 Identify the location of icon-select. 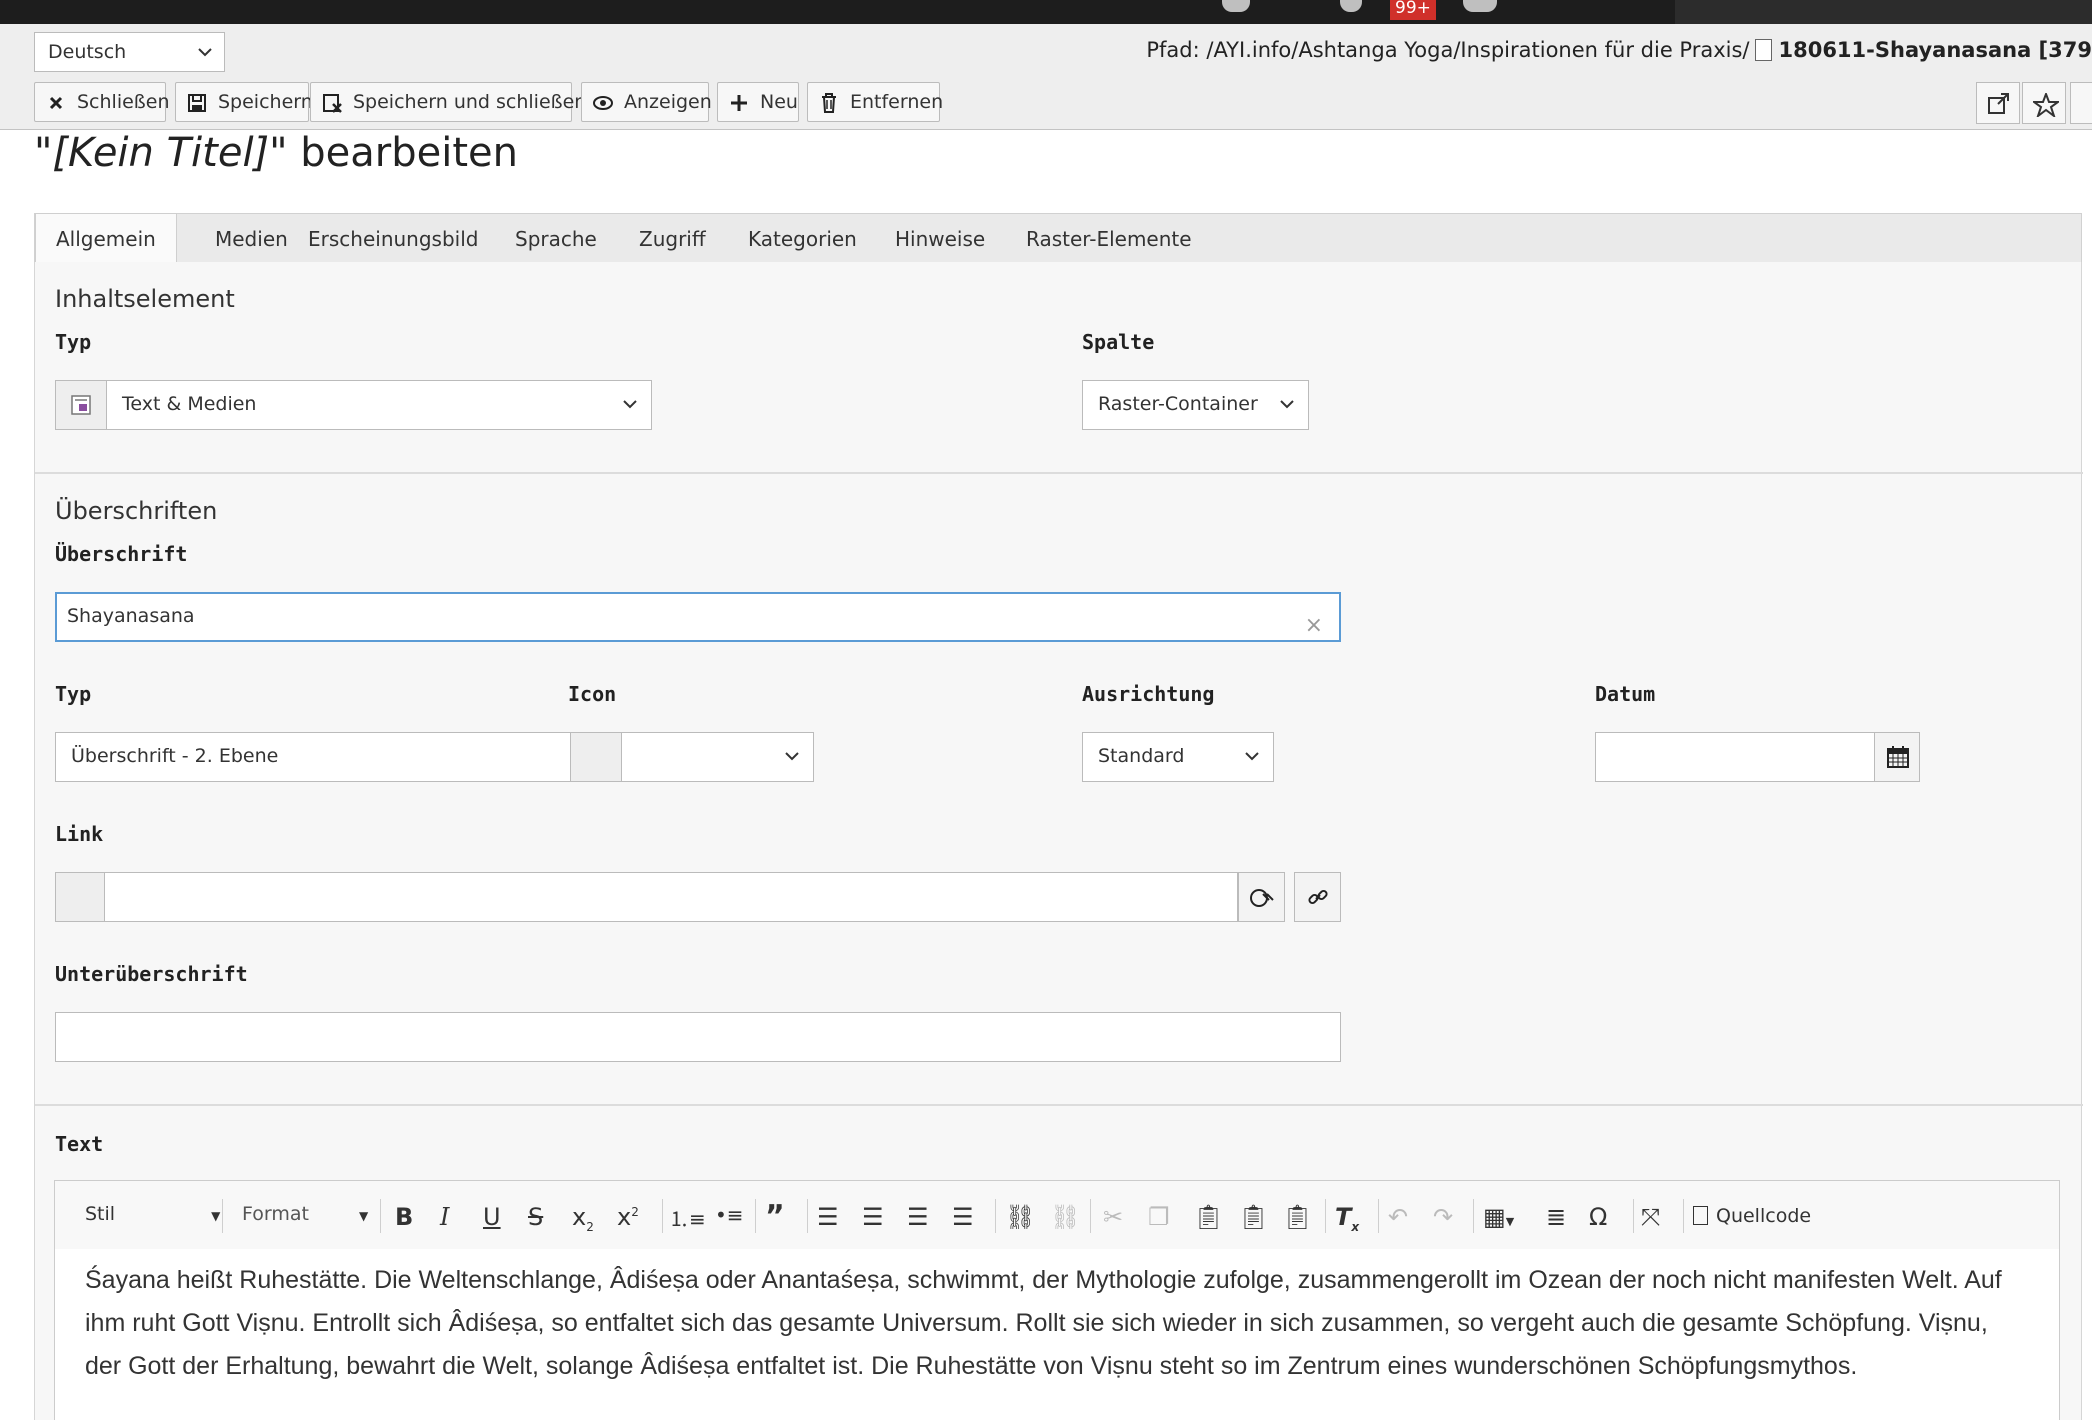
(717, 757).